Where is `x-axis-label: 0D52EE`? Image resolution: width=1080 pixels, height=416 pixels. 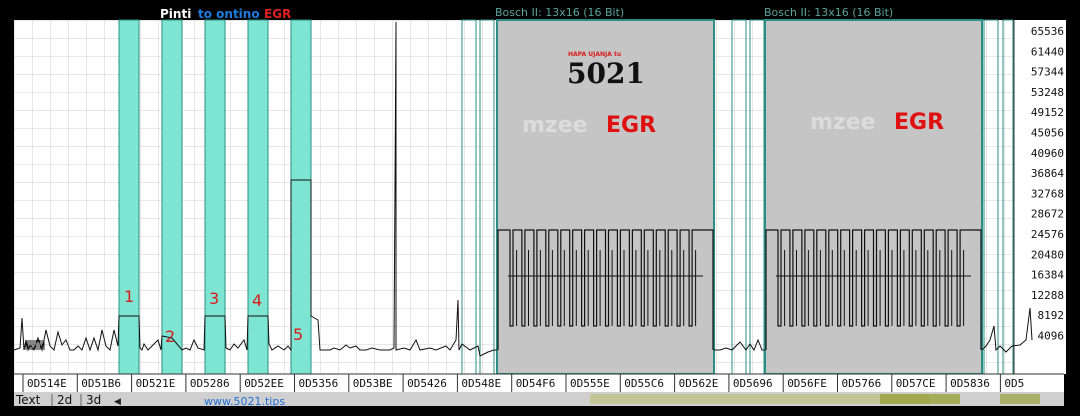 x-axis-label: 0D52EE is located at coordinates (264, 383).